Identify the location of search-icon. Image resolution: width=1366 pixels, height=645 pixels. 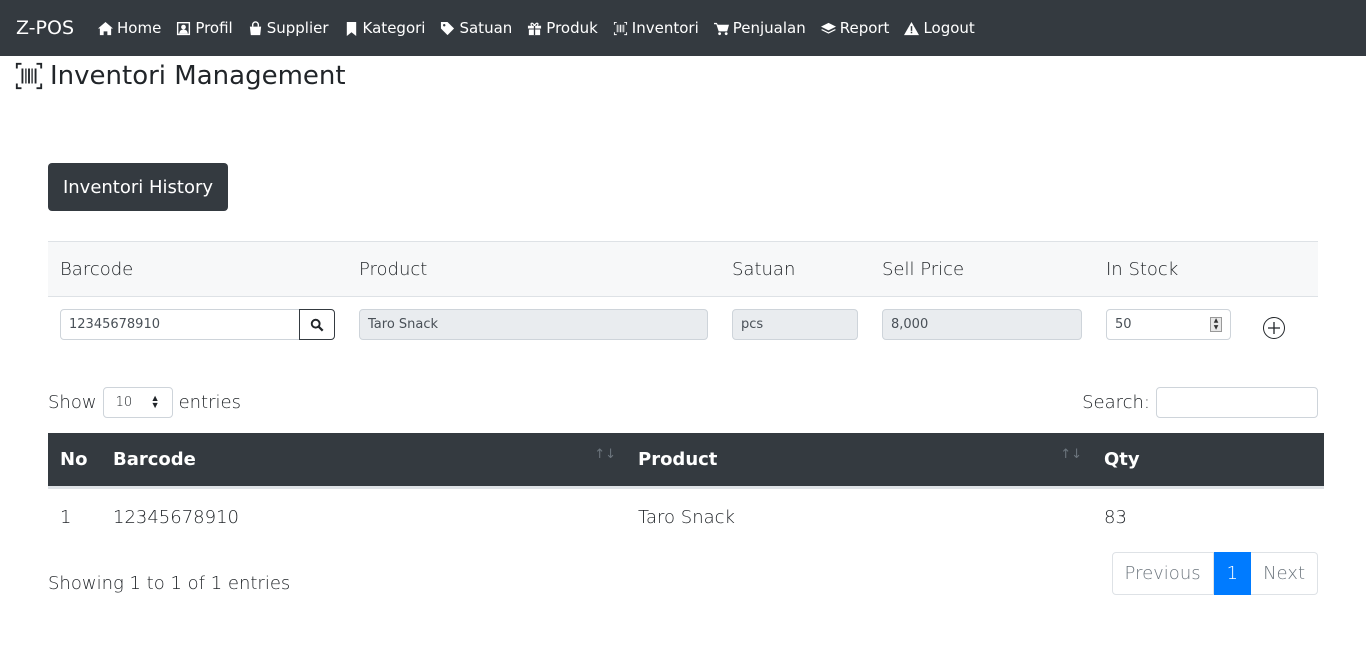
(317, 324).